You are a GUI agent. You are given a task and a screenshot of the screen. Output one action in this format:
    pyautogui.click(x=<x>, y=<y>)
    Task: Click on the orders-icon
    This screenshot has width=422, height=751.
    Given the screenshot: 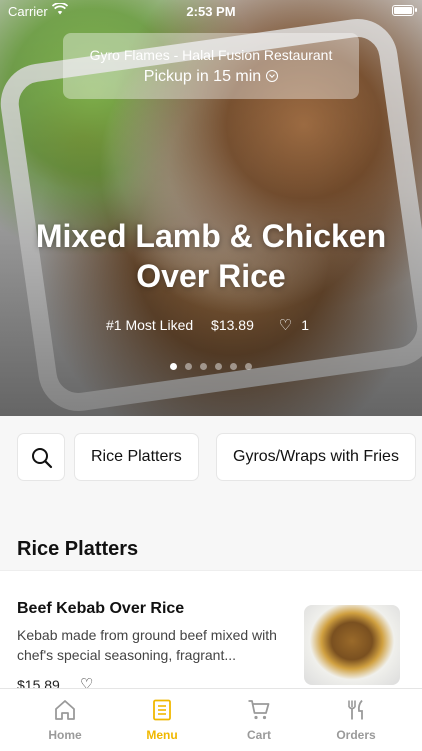 What is the action you would take?
    pyautogui.click(x=355, y=709)
    